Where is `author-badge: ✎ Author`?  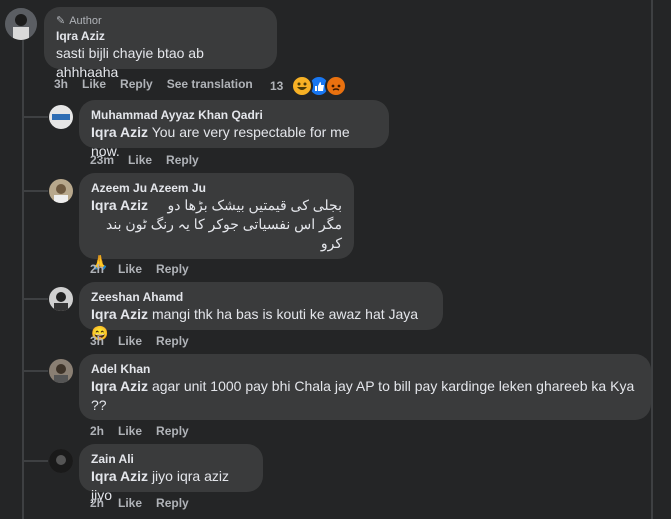
author-badge: ✎ Author is located at coordinates (79, 21).